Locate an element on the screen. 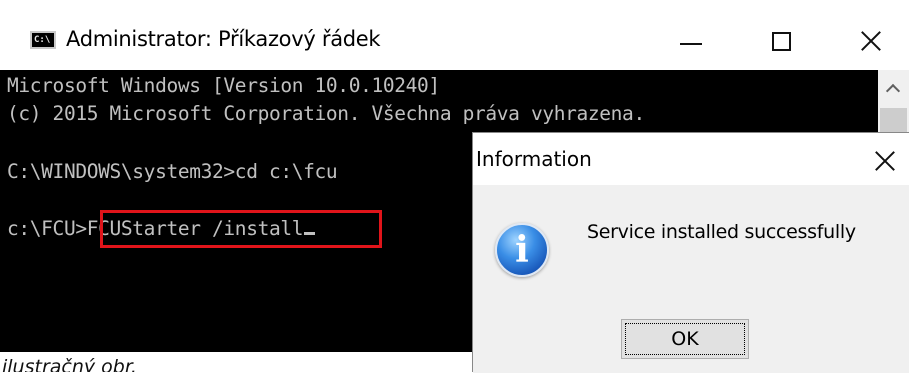 The width and height of the screenshot is (909, 373). window-title: Administrator: Příkazový řádek is located at coordinates (223, 39).